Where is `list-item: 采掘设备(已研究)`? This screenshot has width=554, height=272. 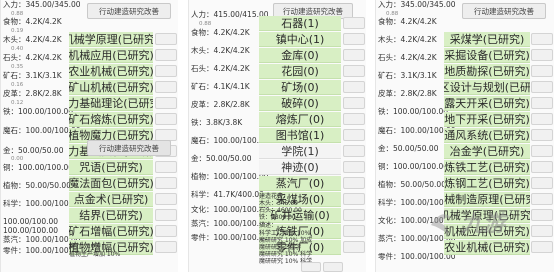 list-item: 采掘设备(已研究) is located at coordinates (487, 55).